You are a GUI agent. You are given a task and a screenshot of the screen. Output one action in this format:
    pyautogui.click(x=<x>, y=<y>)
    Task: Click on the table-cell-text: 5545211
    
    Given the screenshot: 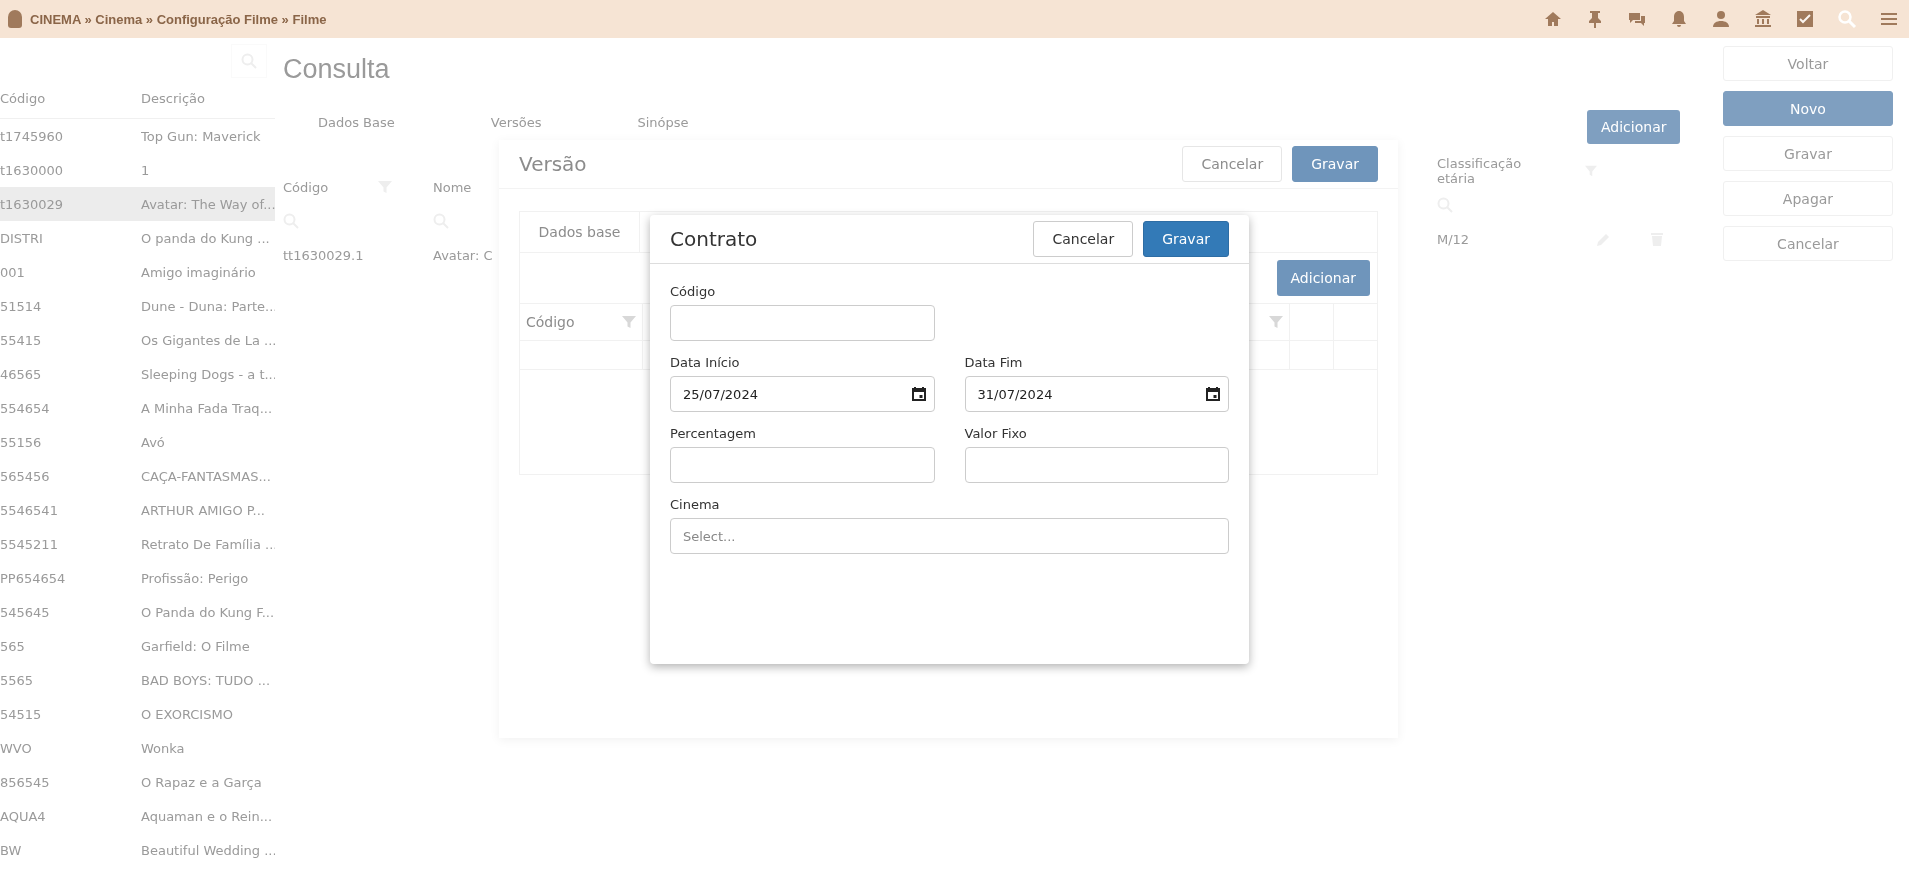 What is the action you would take?
    pyautogui.click(x=29, y=544)
    